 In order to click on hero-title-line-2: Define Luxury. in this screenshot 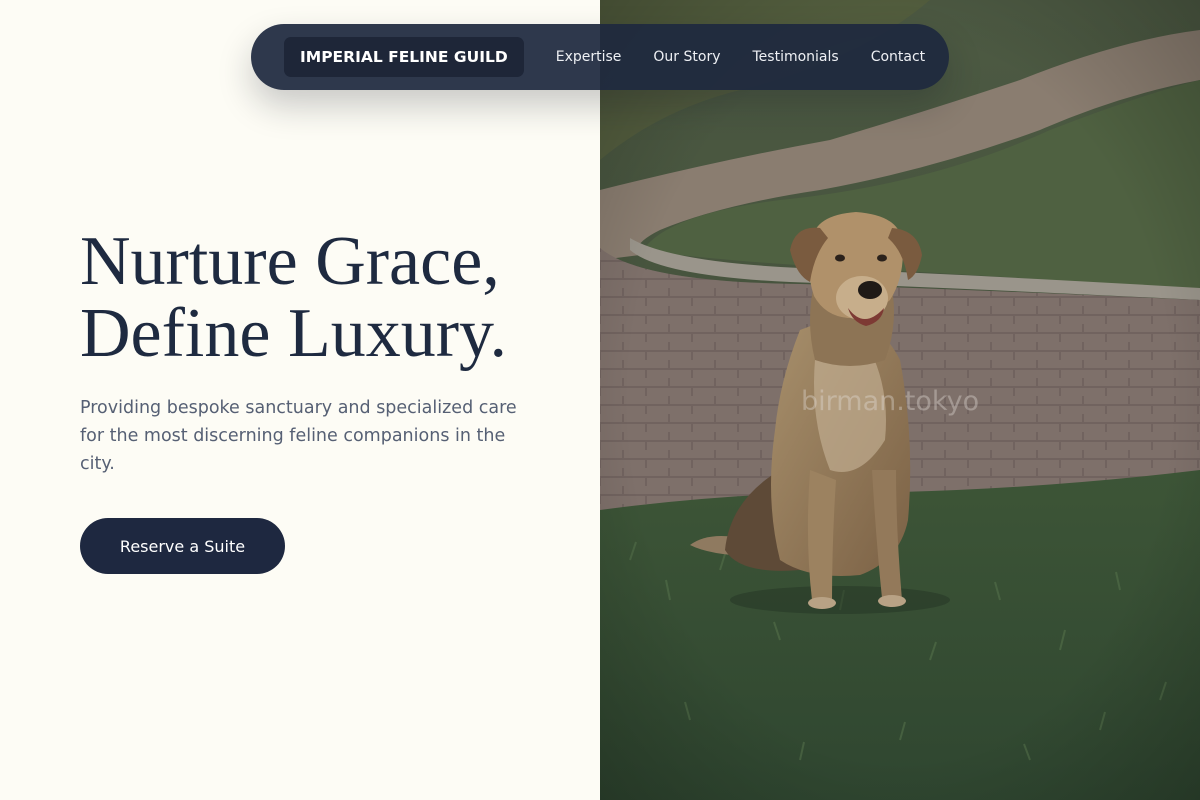, I will do `click(293, 333)`.